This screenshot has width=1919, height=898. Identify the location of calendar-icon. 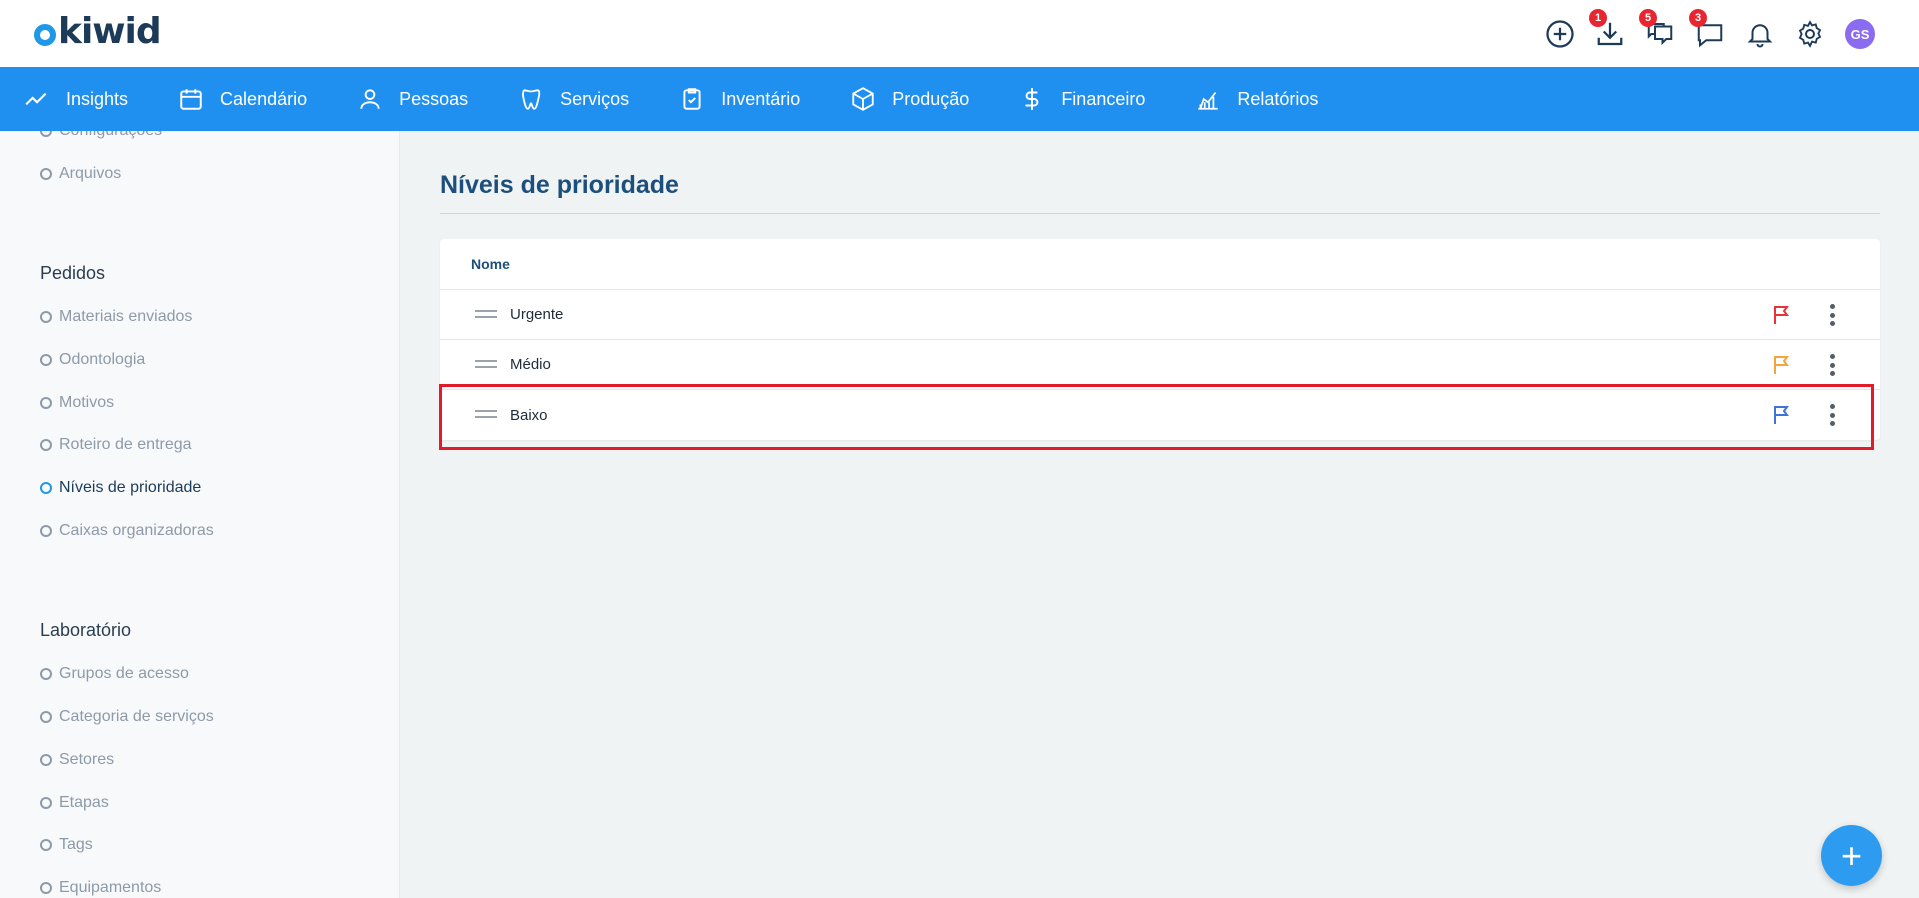
(191, 99).